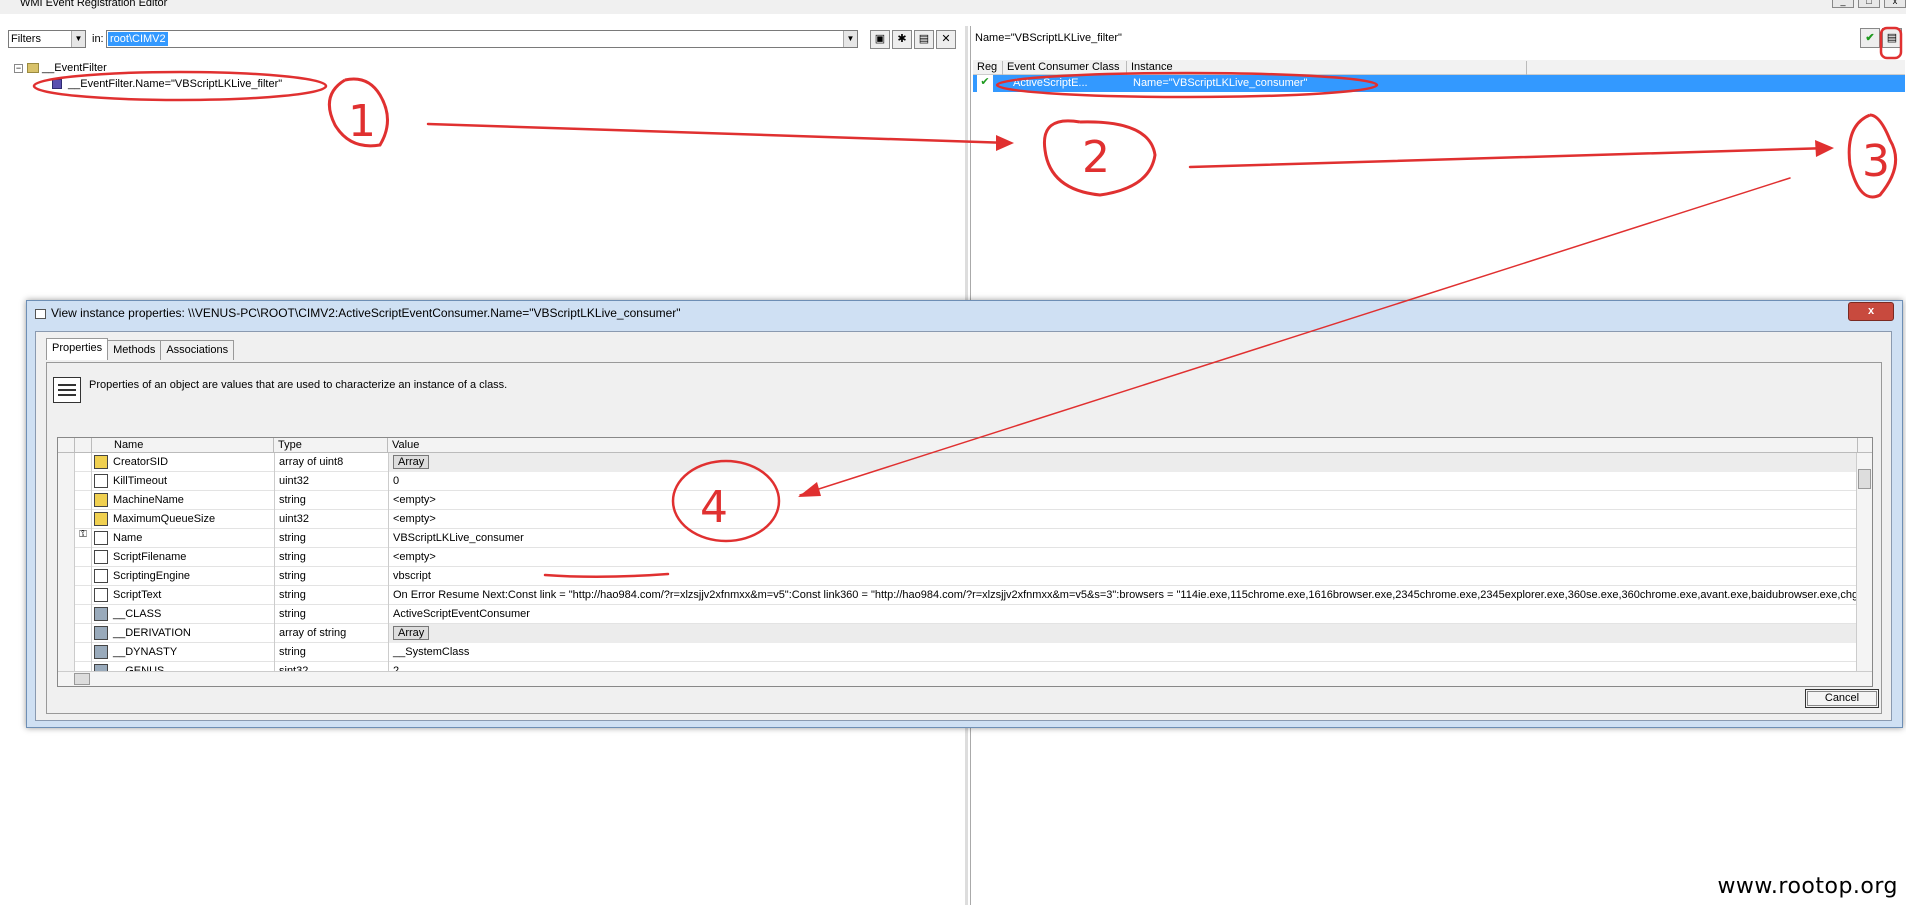  I want to click on annotation-underline-url, so click(606, 575).